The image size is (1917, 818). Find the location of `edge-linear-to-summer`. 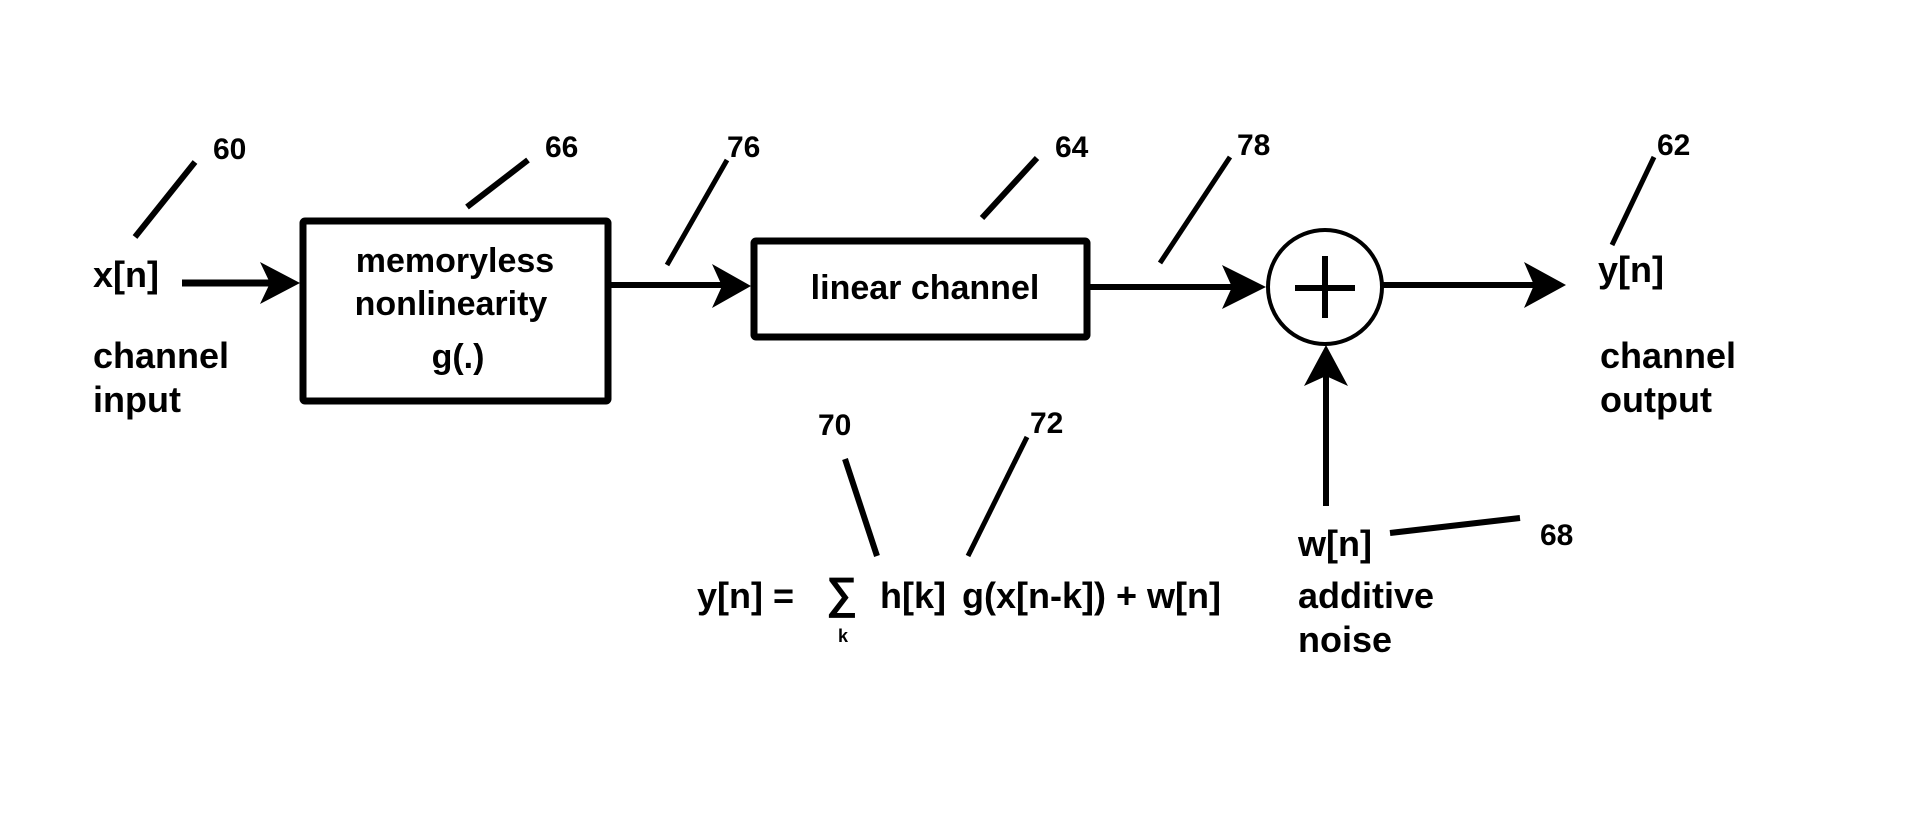

edge-linear-to-summer is located at coordinates (1176, 287).